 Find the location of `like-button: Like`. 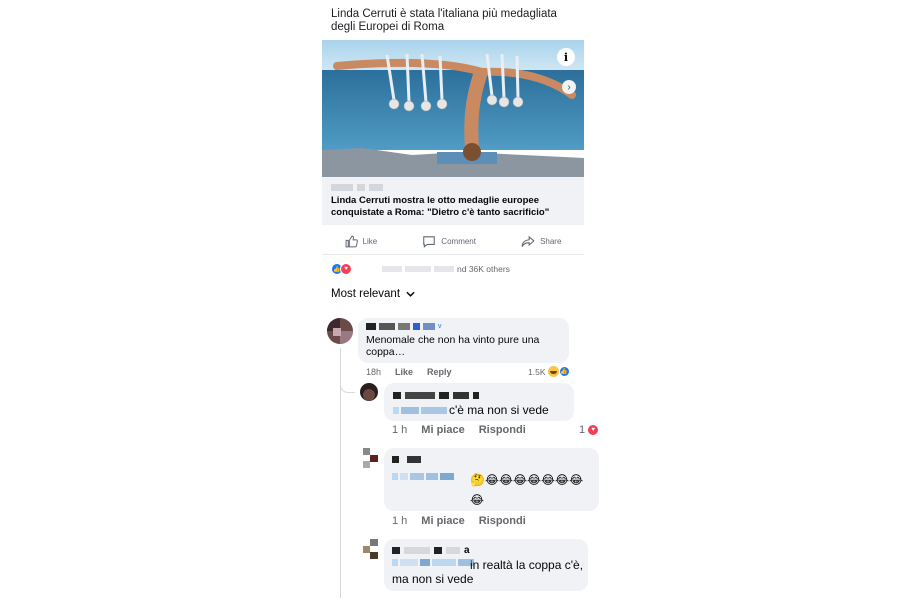

like-button: Like is located at coordinates (361, 241).